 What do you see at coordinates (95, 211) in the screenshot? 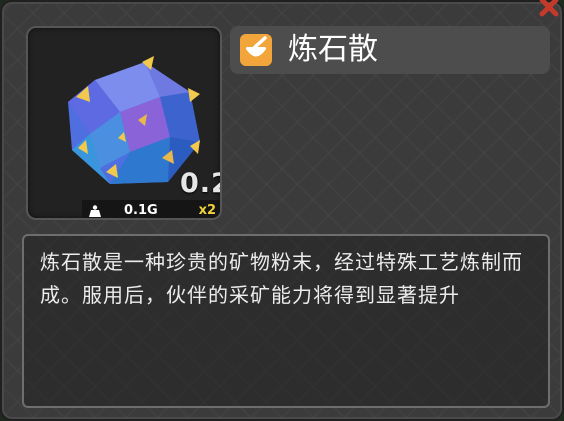
I see `weight-icon` at bounding box center [95, 211].